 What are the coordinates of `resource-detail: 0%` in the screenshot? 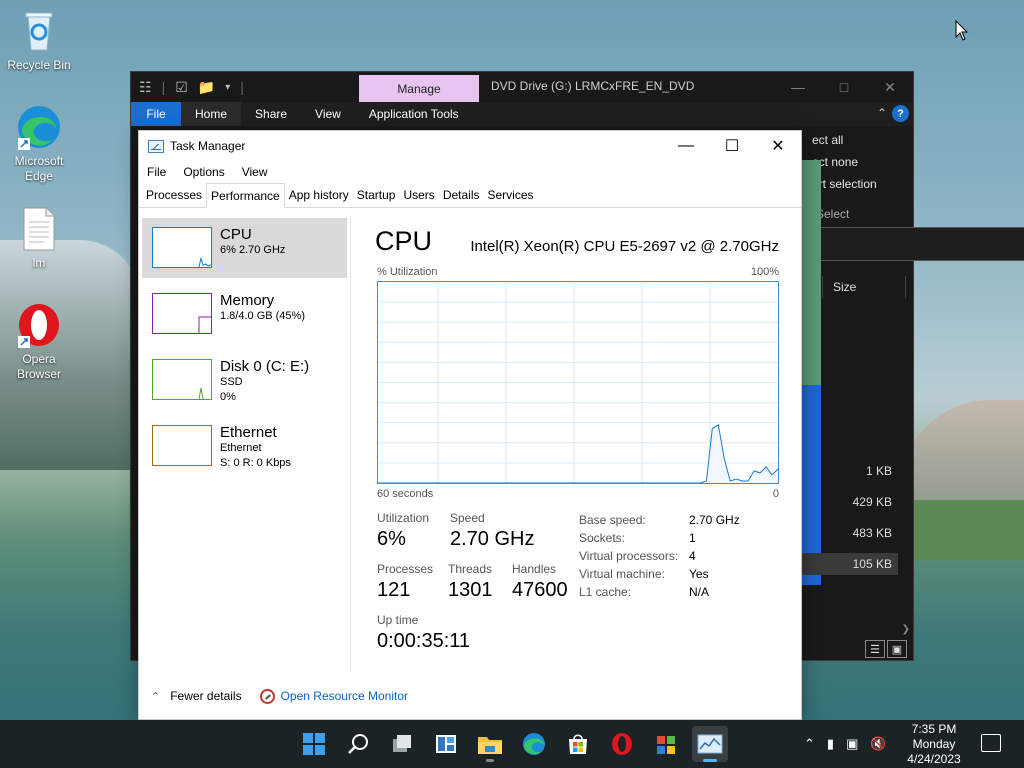 It's located at (228, 397).